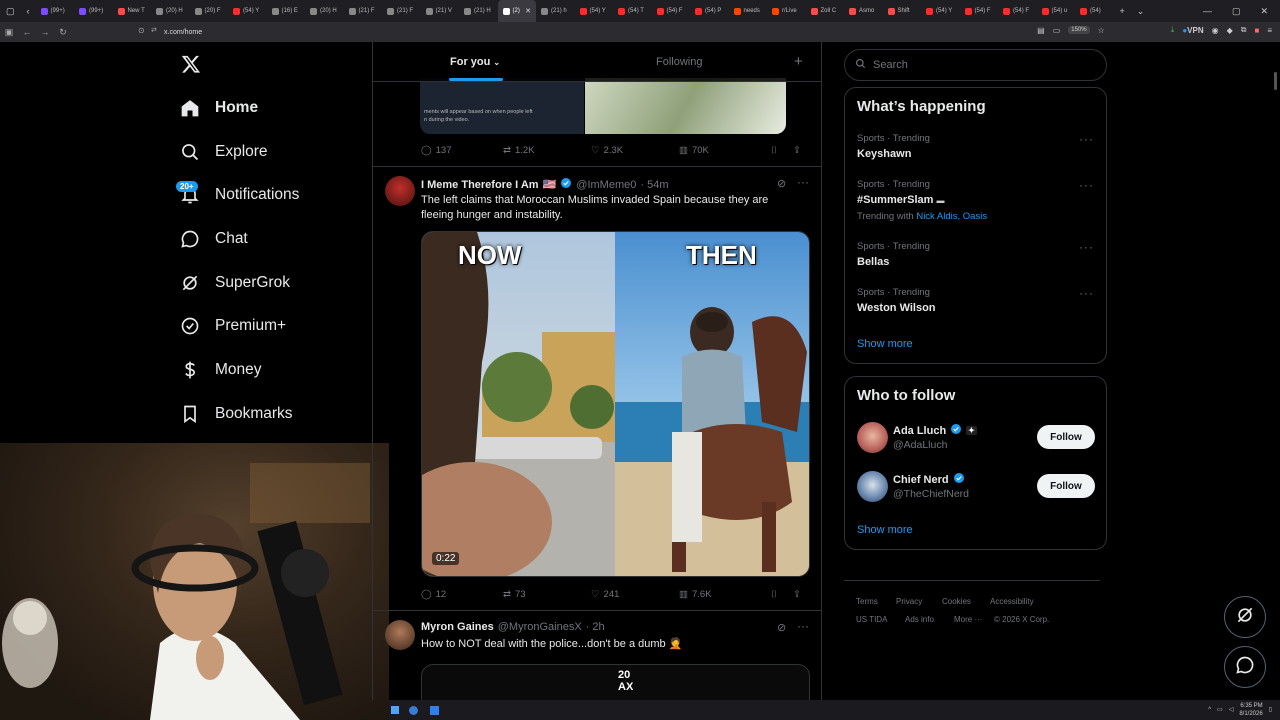 This screenshot has width=1280, height=720. What do you see at coordinates (1264, 11) in the screenshot?
I see `close-window-button: ✕` at bounding box center [1264, 11].